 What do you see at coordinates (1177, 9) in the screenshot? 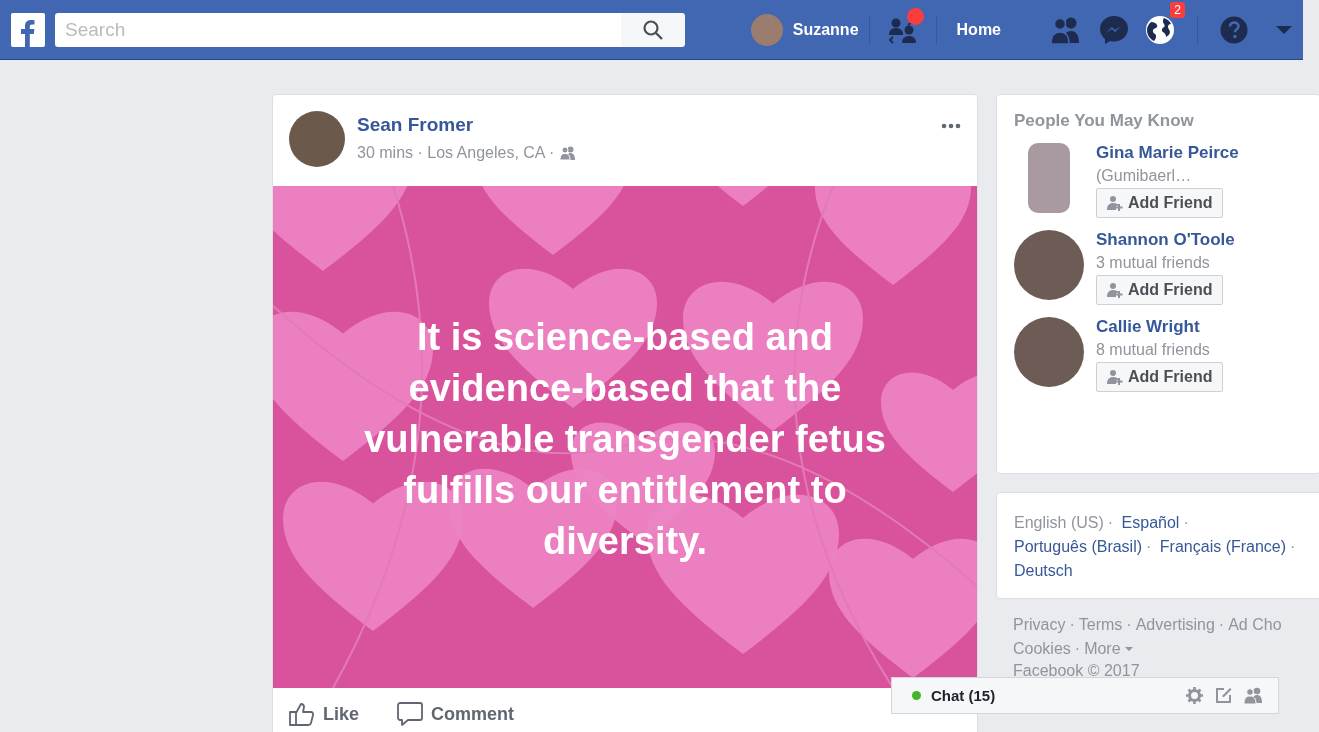
I see `notification-badge: 2` at bounding box center [1177, 9].